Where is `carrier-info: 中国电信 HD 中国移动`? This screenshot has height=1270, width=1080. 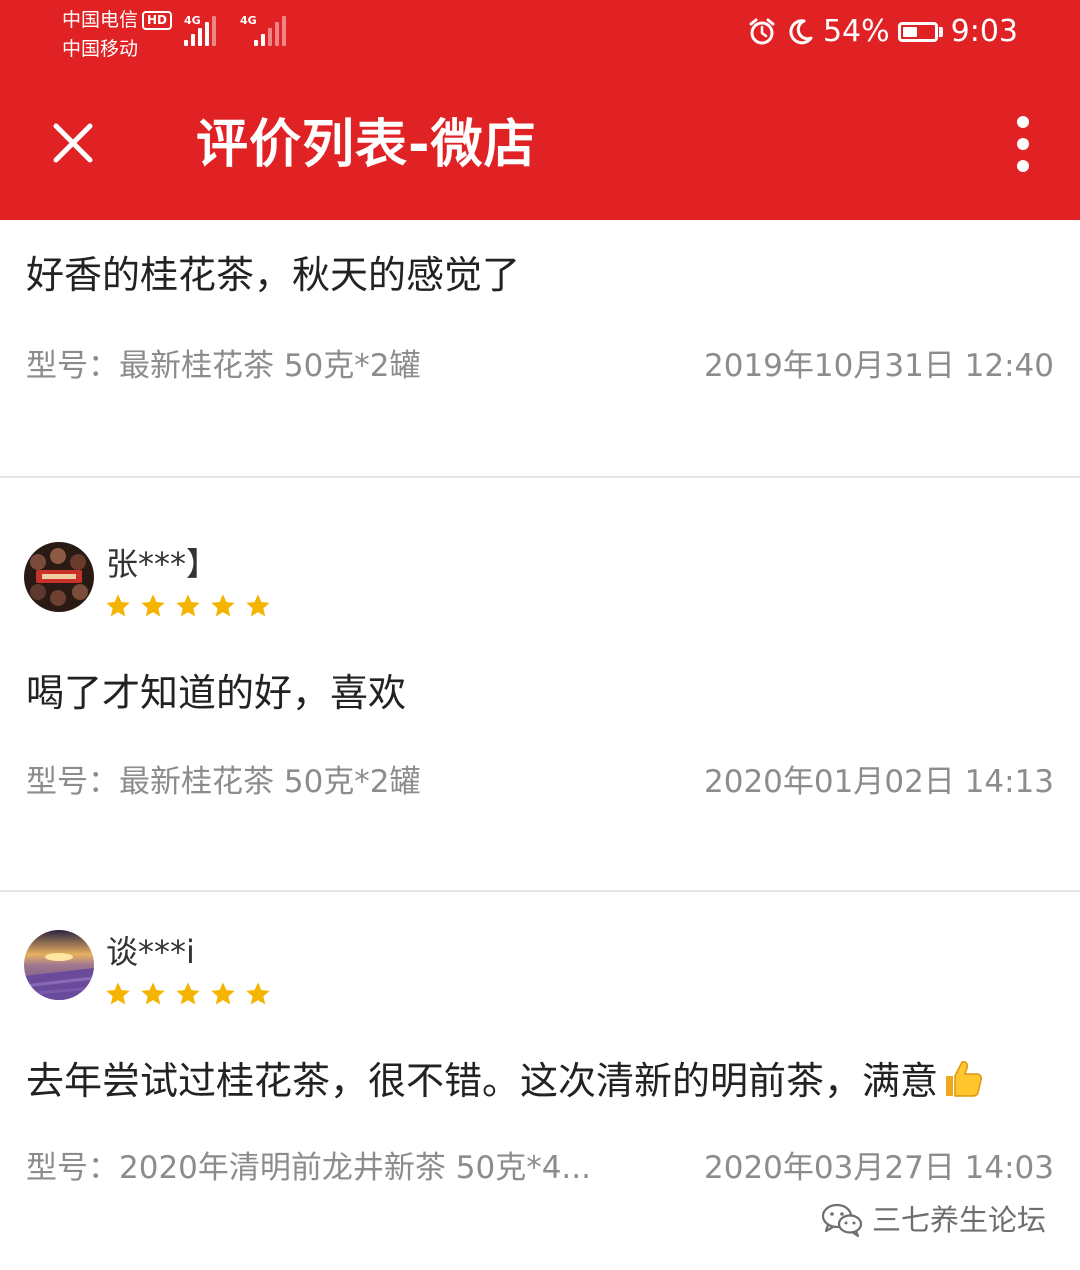 carrier-info: 中国电信 HD 中国移动 is located at coordinates (117, 35).